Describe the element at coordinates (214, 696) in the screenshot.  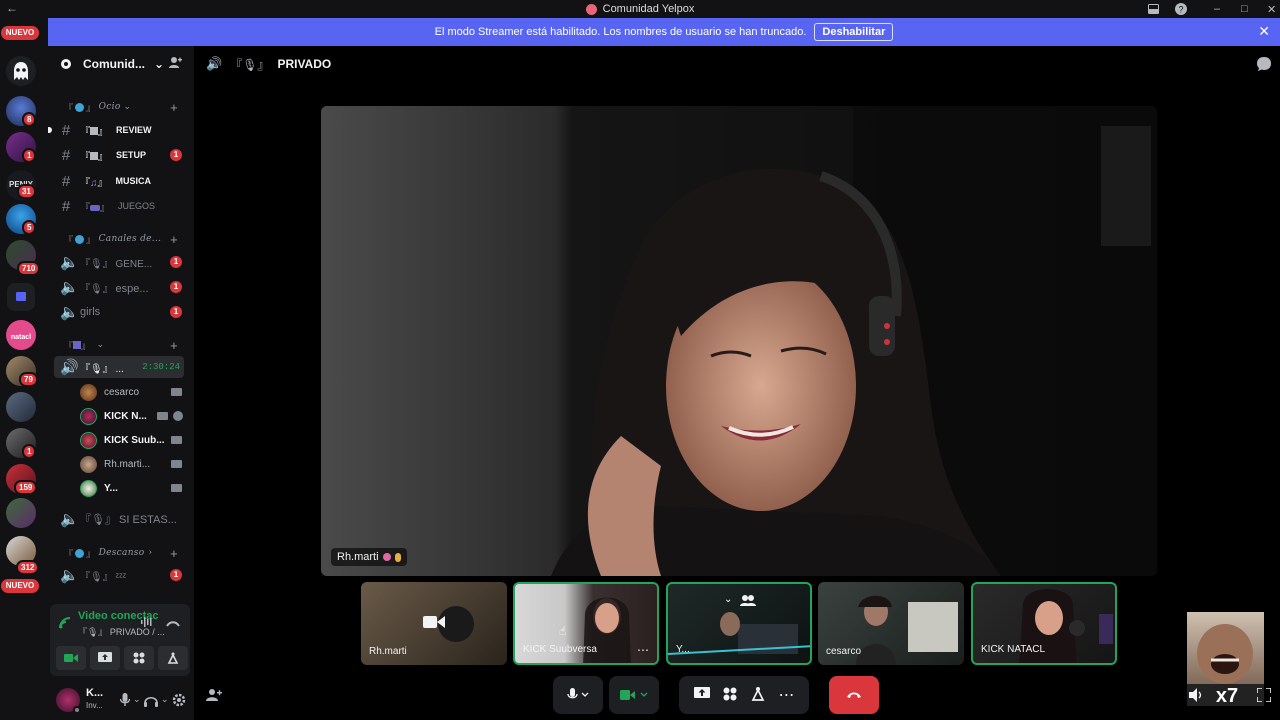
I see `invite-to-call-icon` at that location.